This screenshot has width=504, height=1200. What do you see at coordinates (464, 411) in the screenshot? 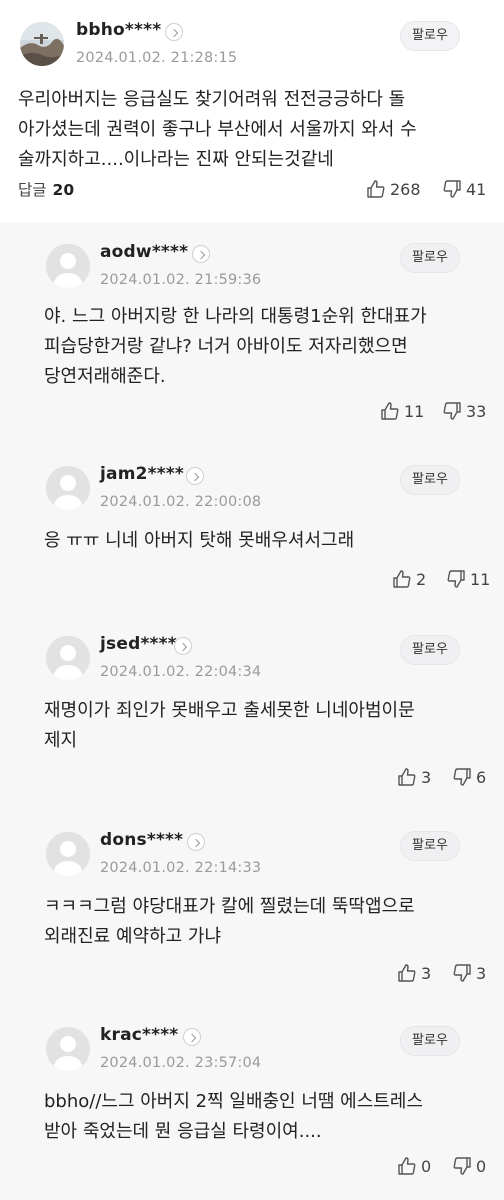
I see `dislike-button: 33` at bounding box center [464, 411].